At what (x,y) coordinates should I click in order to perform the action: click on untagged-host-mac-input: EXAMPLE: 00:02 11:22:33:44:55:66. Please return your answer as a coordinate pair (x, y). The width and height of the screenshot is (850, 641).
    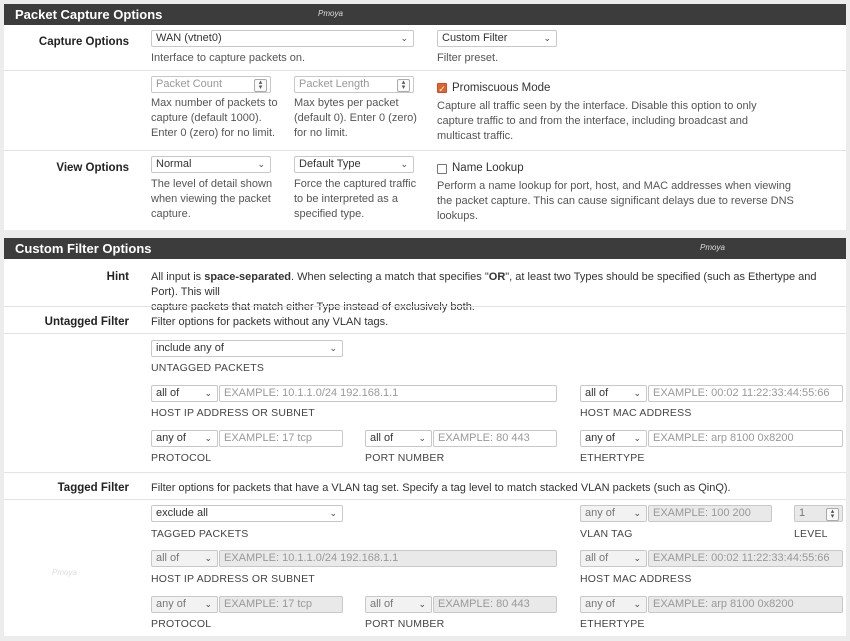
    Looking at the image, I should click on (745, 393).